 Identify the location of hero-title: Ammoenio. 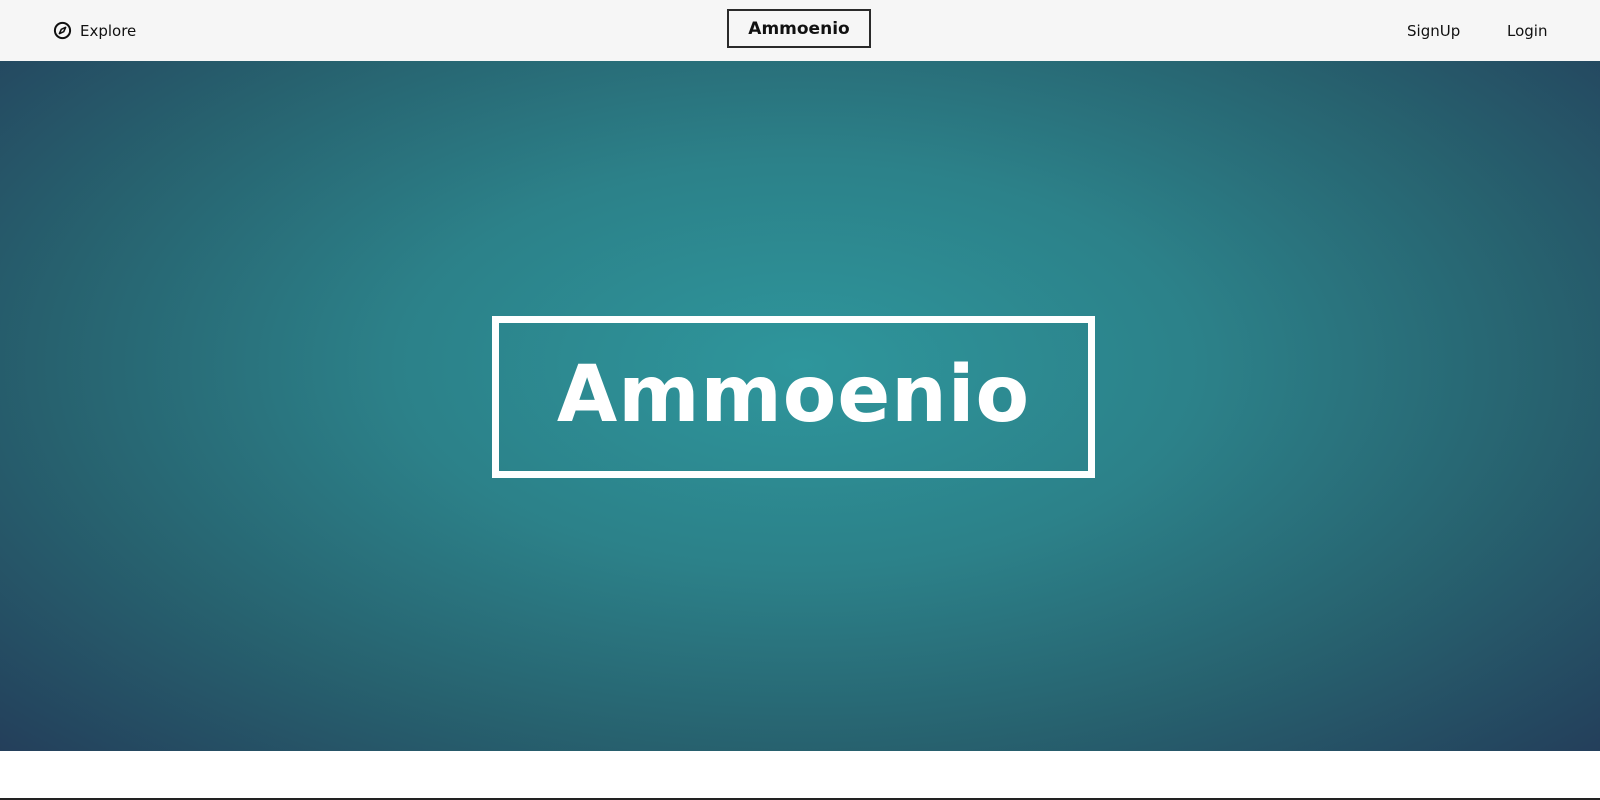
(793, 395).